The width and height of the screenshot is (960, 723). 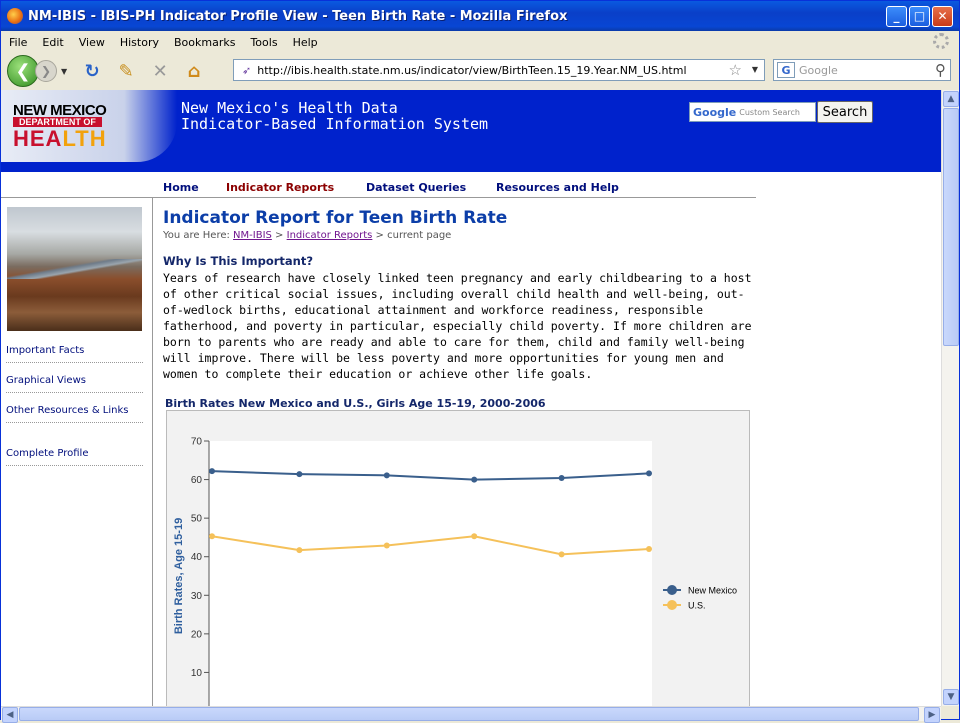 What do you see at coordinates (38, 138) in the screenshot?
I see `logo-line3a: HEA` at bounding box center [38, 138].